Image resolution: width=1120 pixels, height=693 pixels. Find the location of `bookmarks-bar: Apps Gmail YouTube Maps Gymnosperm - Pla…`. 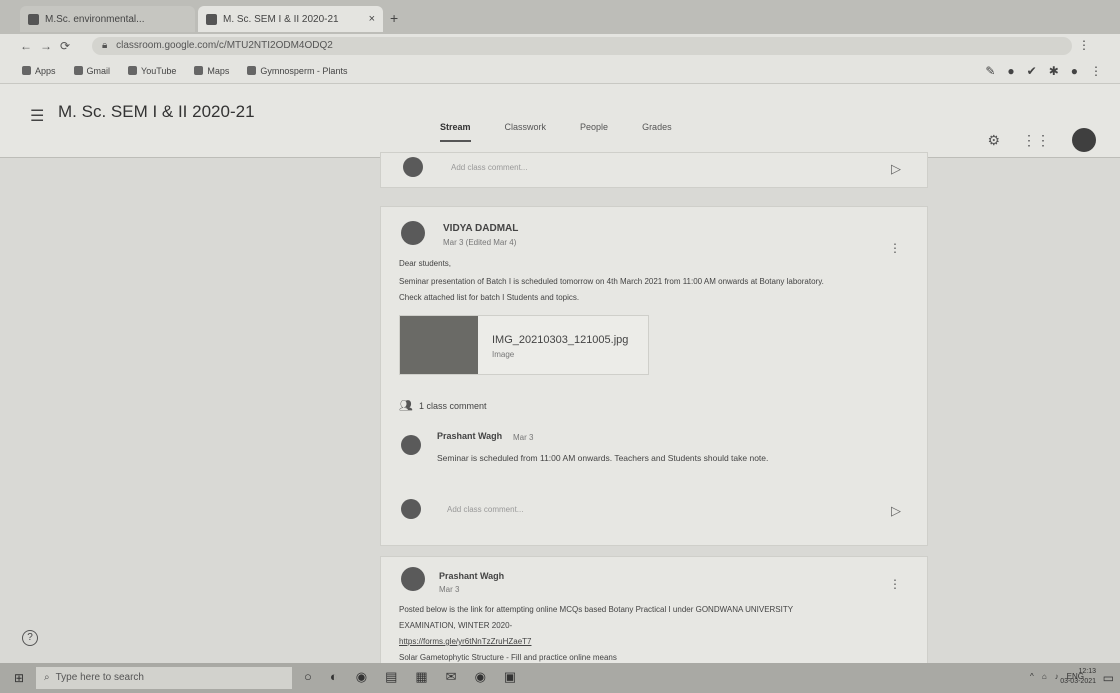

bookmarks-bar: Apps Gmail YouTube Maps Gymnosperm - Pla… is located at coordinates (560, 71).